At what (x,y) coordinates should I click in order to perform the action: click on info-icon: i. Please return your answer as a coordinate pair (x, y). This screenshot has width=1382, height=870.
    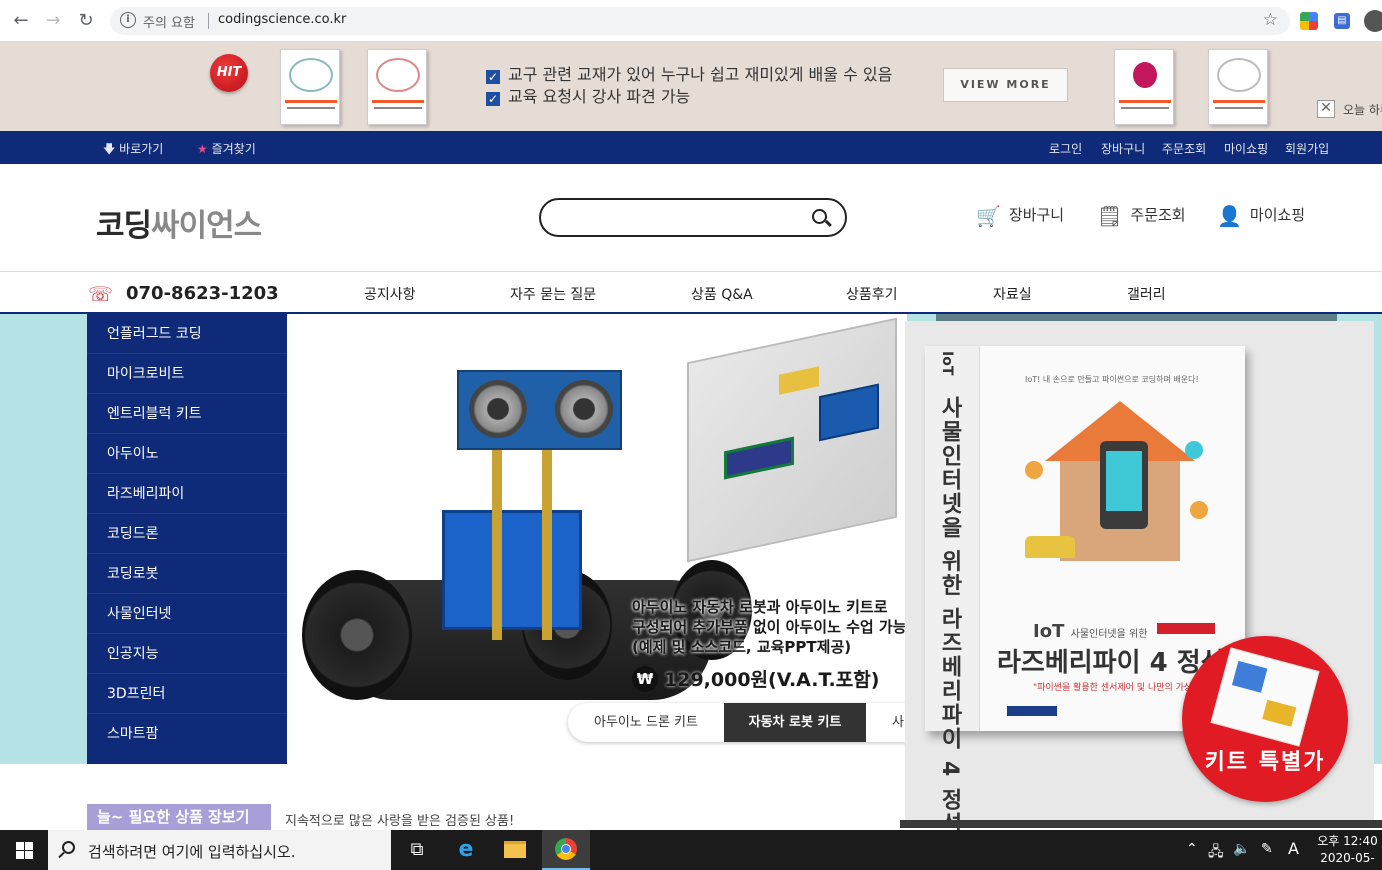
    Looking at the image, I should click on (128, 20).